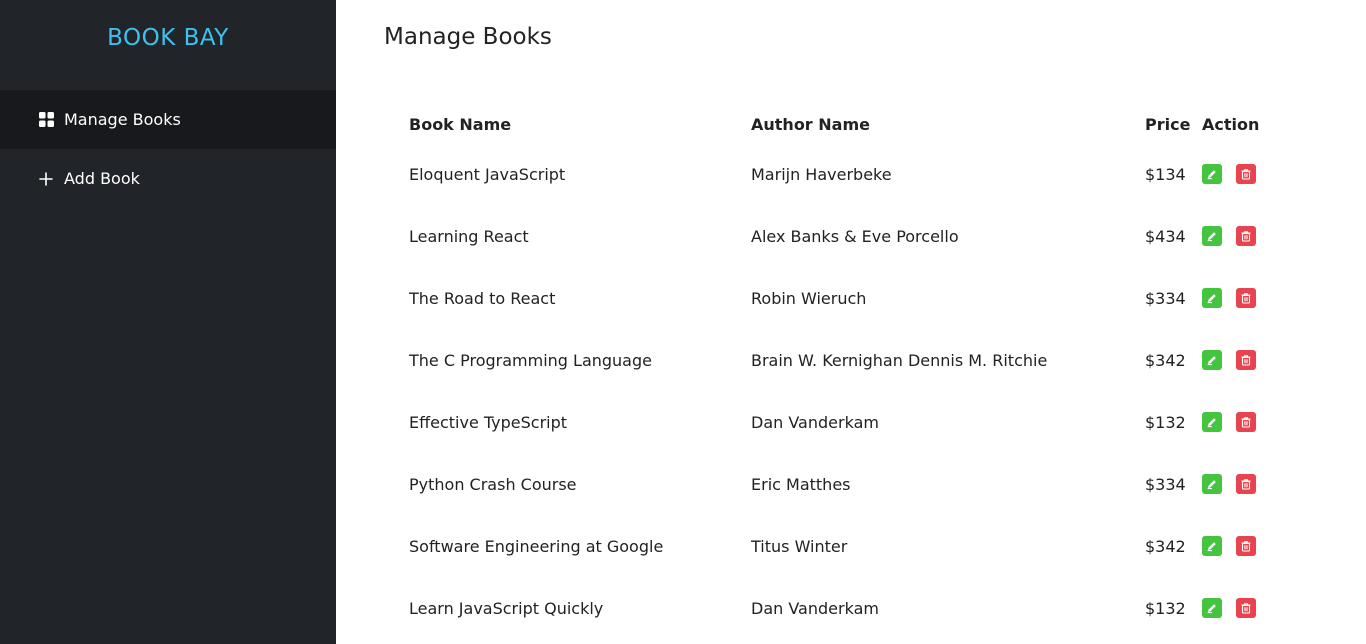 Image resolution: width=1366 pixels, height=644 pixels. Describe the element at coordinates (536, 546) in the screenshot. I see `book-name-cell: Software Engineering at Google` at that location.